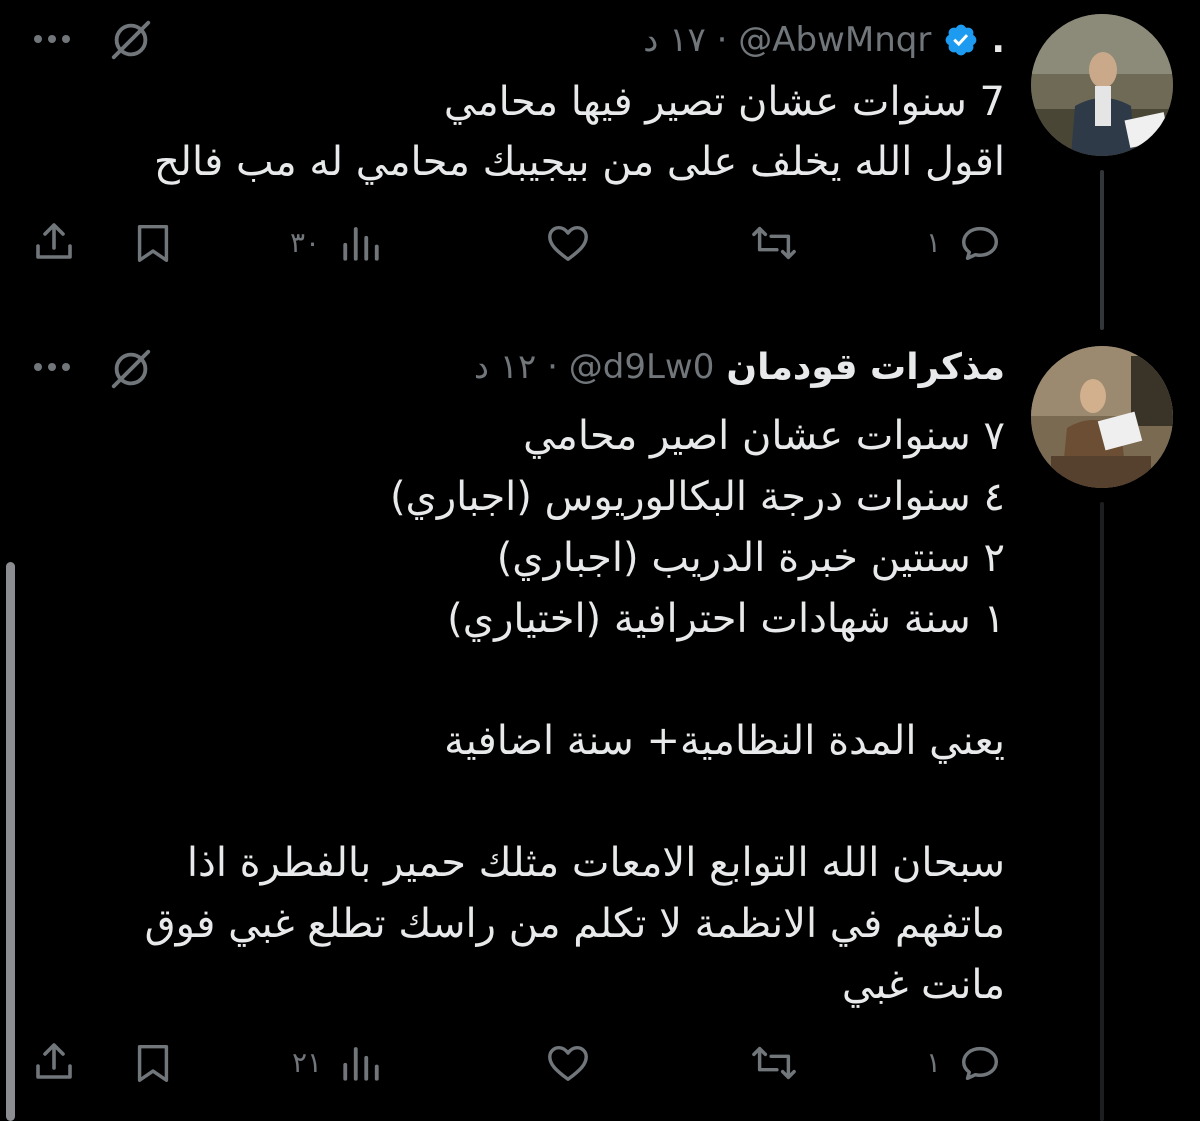 Image resolution: width=1200 pixels, height=1121 pixels. Describe the element at coordinates (10, 841) in the screenshot. I see `scrollbar` at that location.